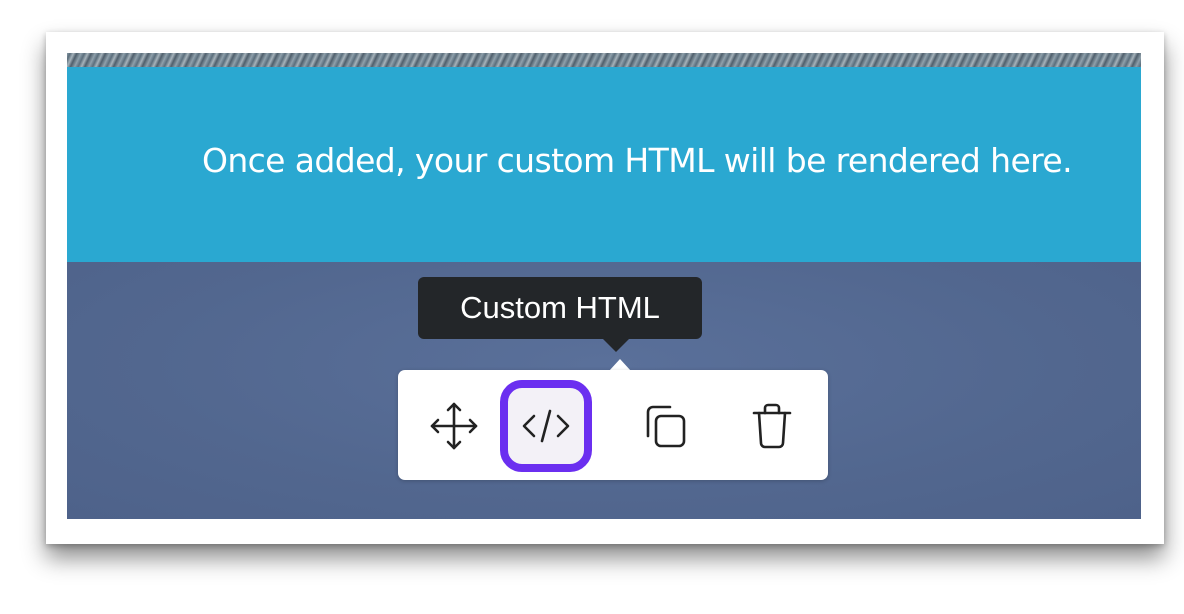 The height and width of the screenshot is (614, 1184). What do you see at coordinates (616, 345) in the screenshot?
I see `tooltip-arrow` at bounding box center [616, 345].